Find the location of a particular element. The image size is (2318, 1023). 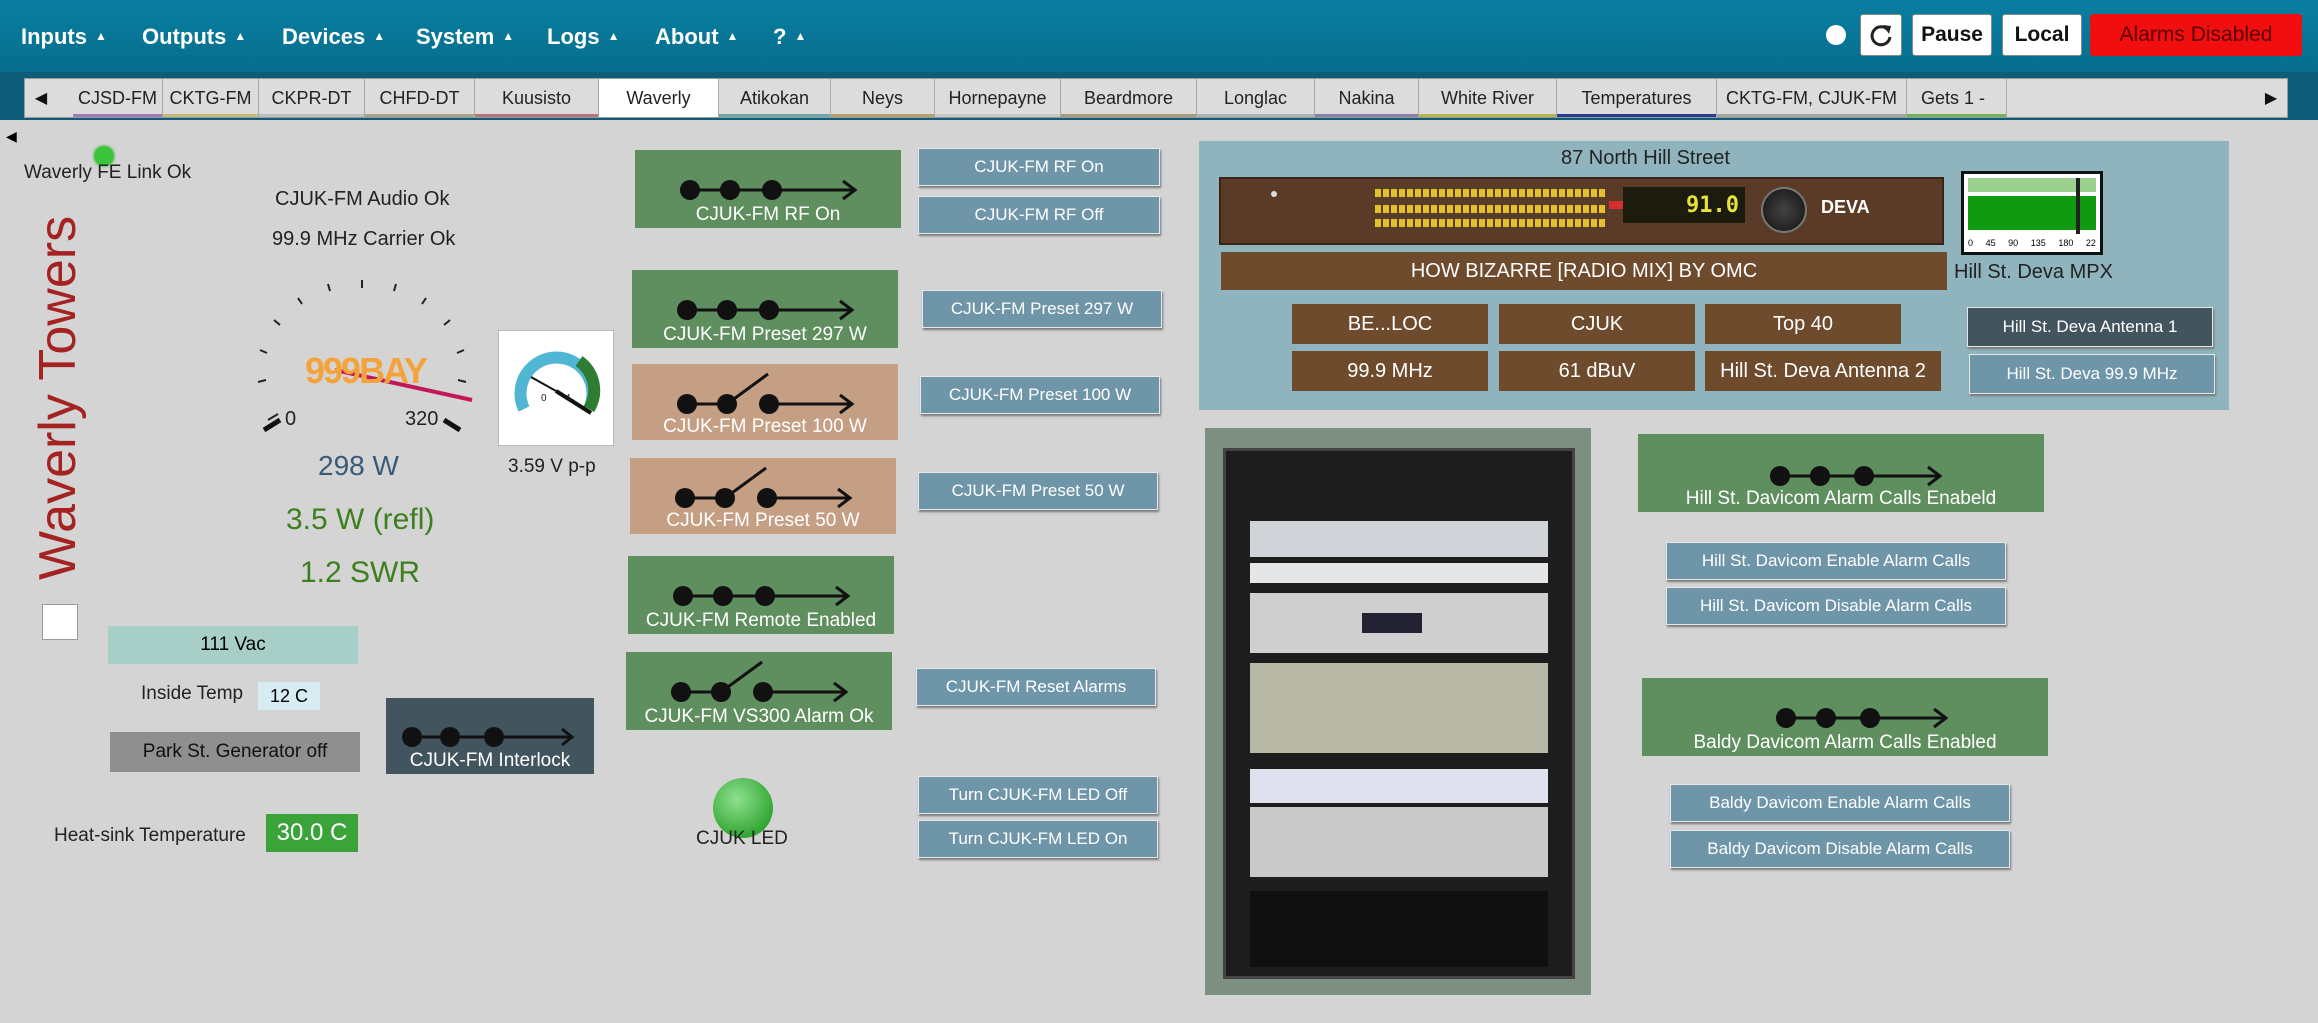

menu-about: About ▲ is located at coordinates (696, 37).